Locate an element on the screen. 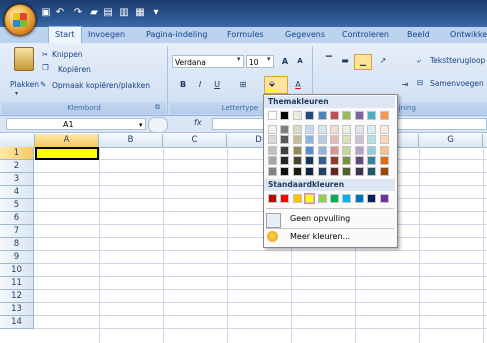  clipboard-launcher-icon: ⧉ is located at coordinates (157, 107).